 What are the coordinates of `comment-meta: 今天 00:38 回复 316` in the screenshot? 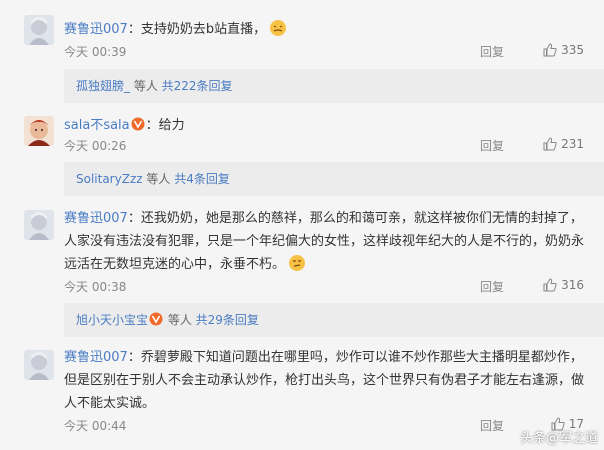 It's located at (325, 287).